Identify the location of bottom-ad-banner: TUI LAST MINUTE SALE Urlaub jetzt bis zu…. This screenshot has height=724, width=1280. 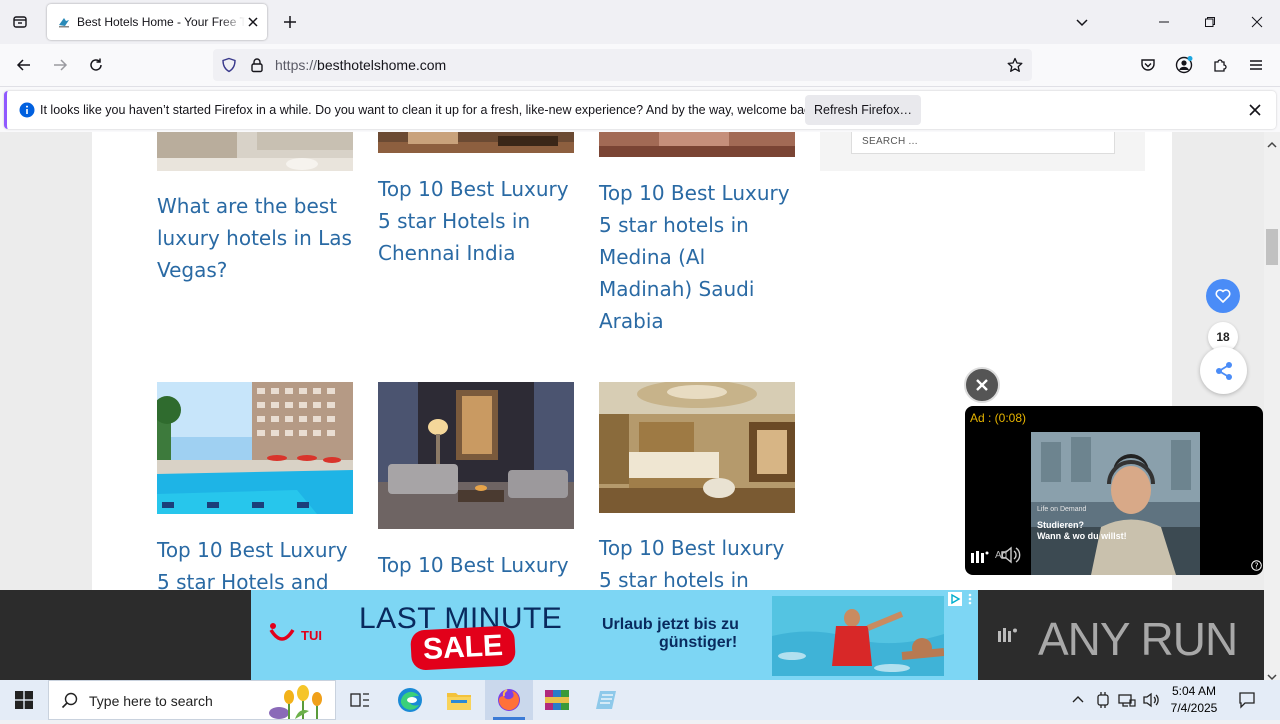
(632, 635).